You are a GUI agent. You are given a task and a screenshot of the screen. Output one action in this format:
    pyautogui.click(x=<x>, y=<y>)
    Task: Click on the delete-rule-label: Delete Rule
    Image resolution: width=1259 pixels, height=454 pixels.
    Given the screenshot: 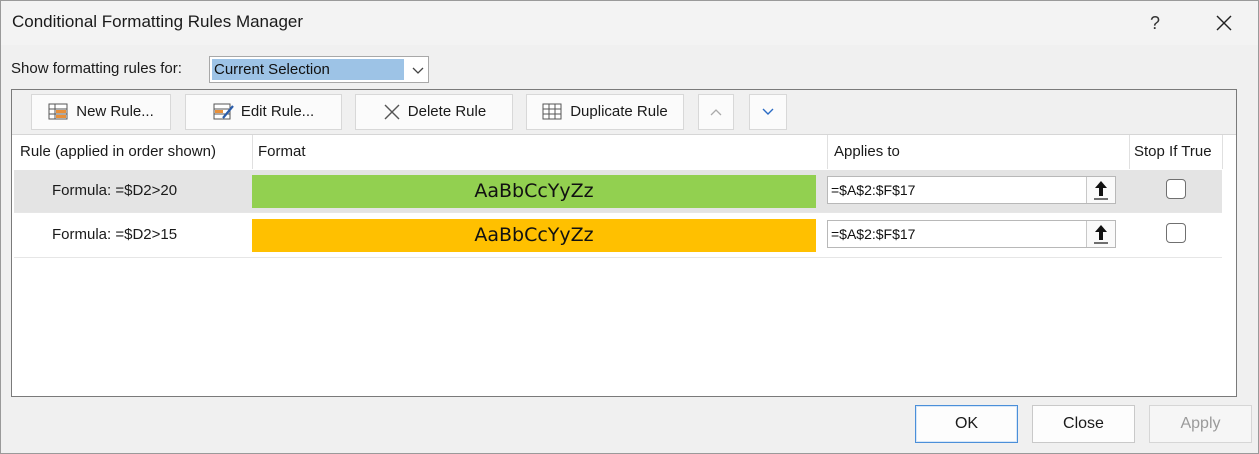 What is the action you would take?
    pyautogui.click(x=447, y=111)
    